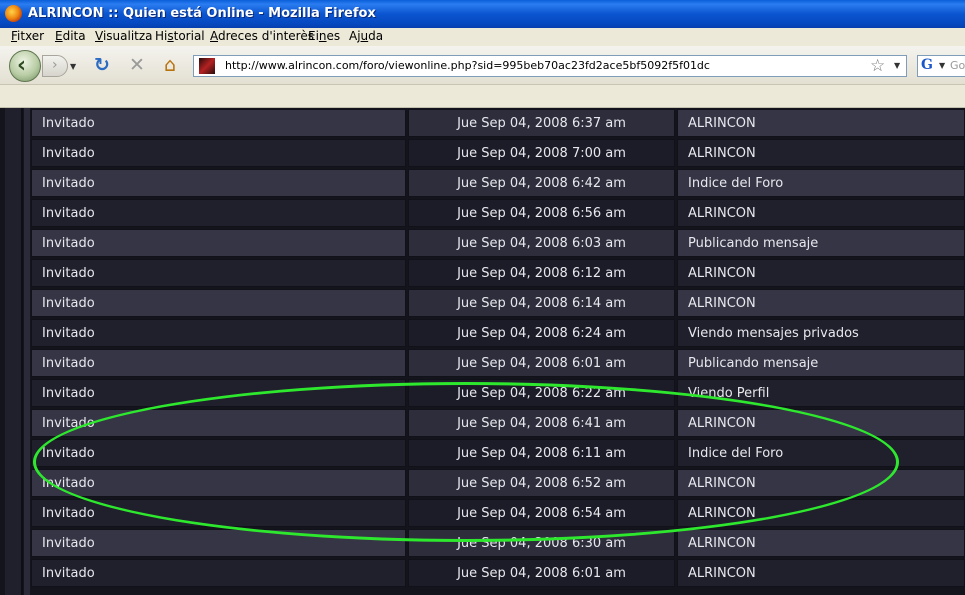 The image size is (965, 595). I want to click on favicon, so click(207, 66).